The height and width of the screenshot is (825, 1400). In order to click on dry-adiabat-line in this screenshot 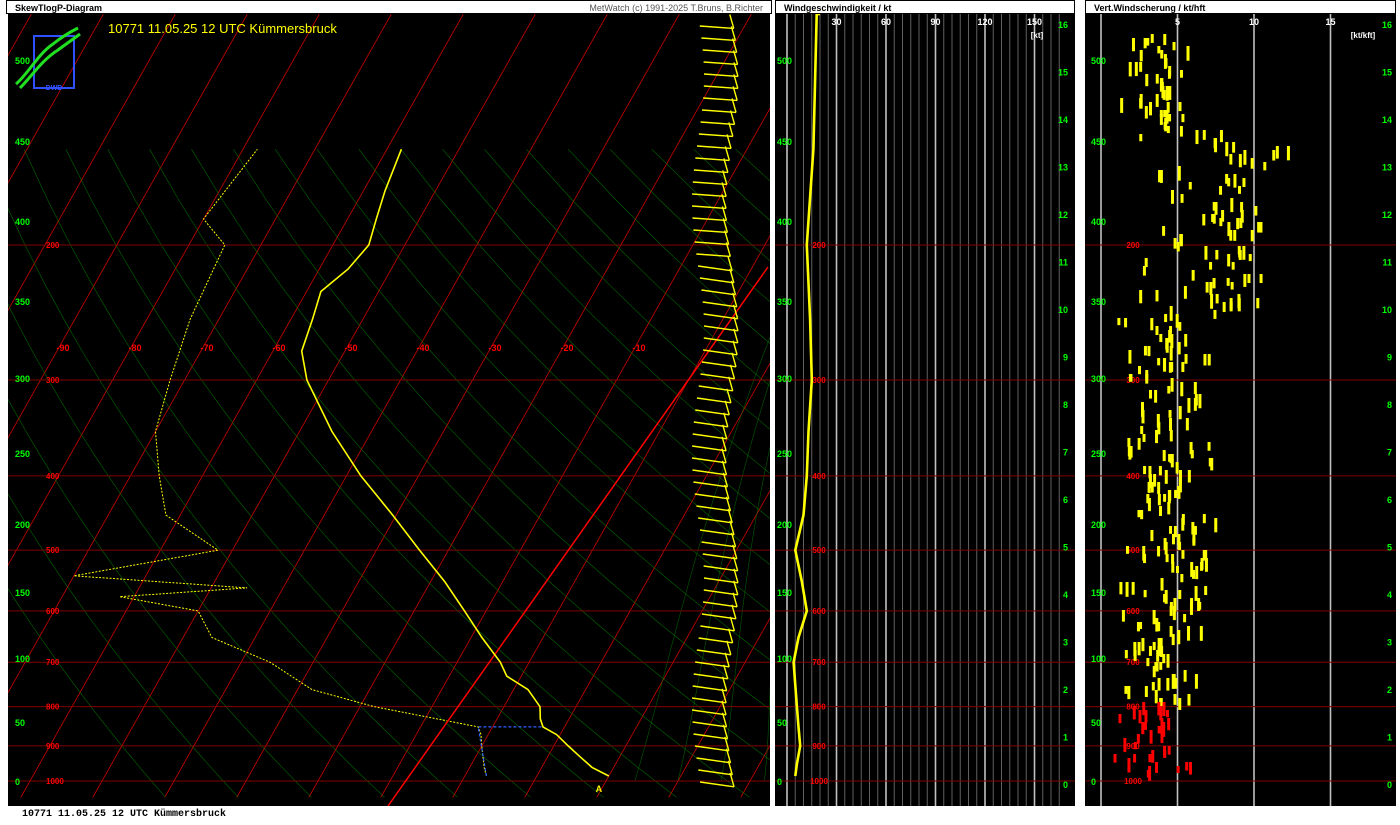, I will do `click(668, 246)`.